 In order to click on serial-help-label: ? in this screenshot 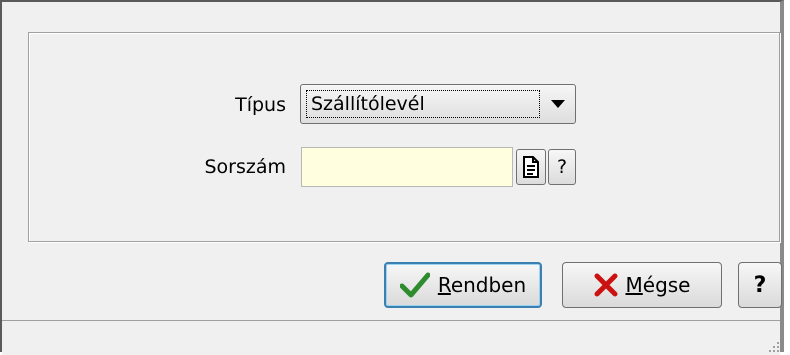, I will do `click(562, 167)`.